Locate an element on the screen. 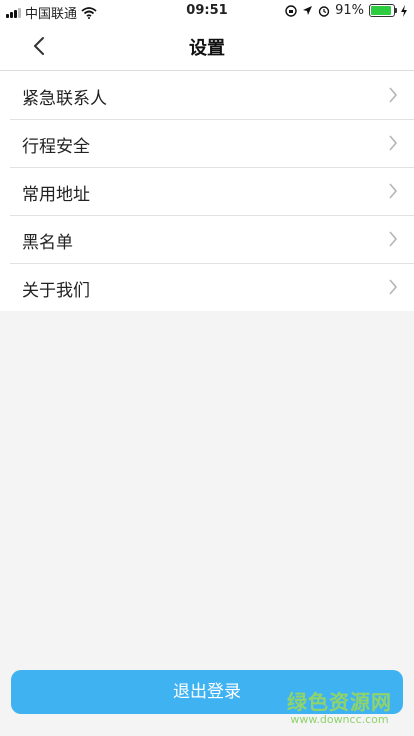 This screenshot has width=414, height=736. settings-item-emergency-contacts: 紧急联系人 is located at coordinates (207, 95).